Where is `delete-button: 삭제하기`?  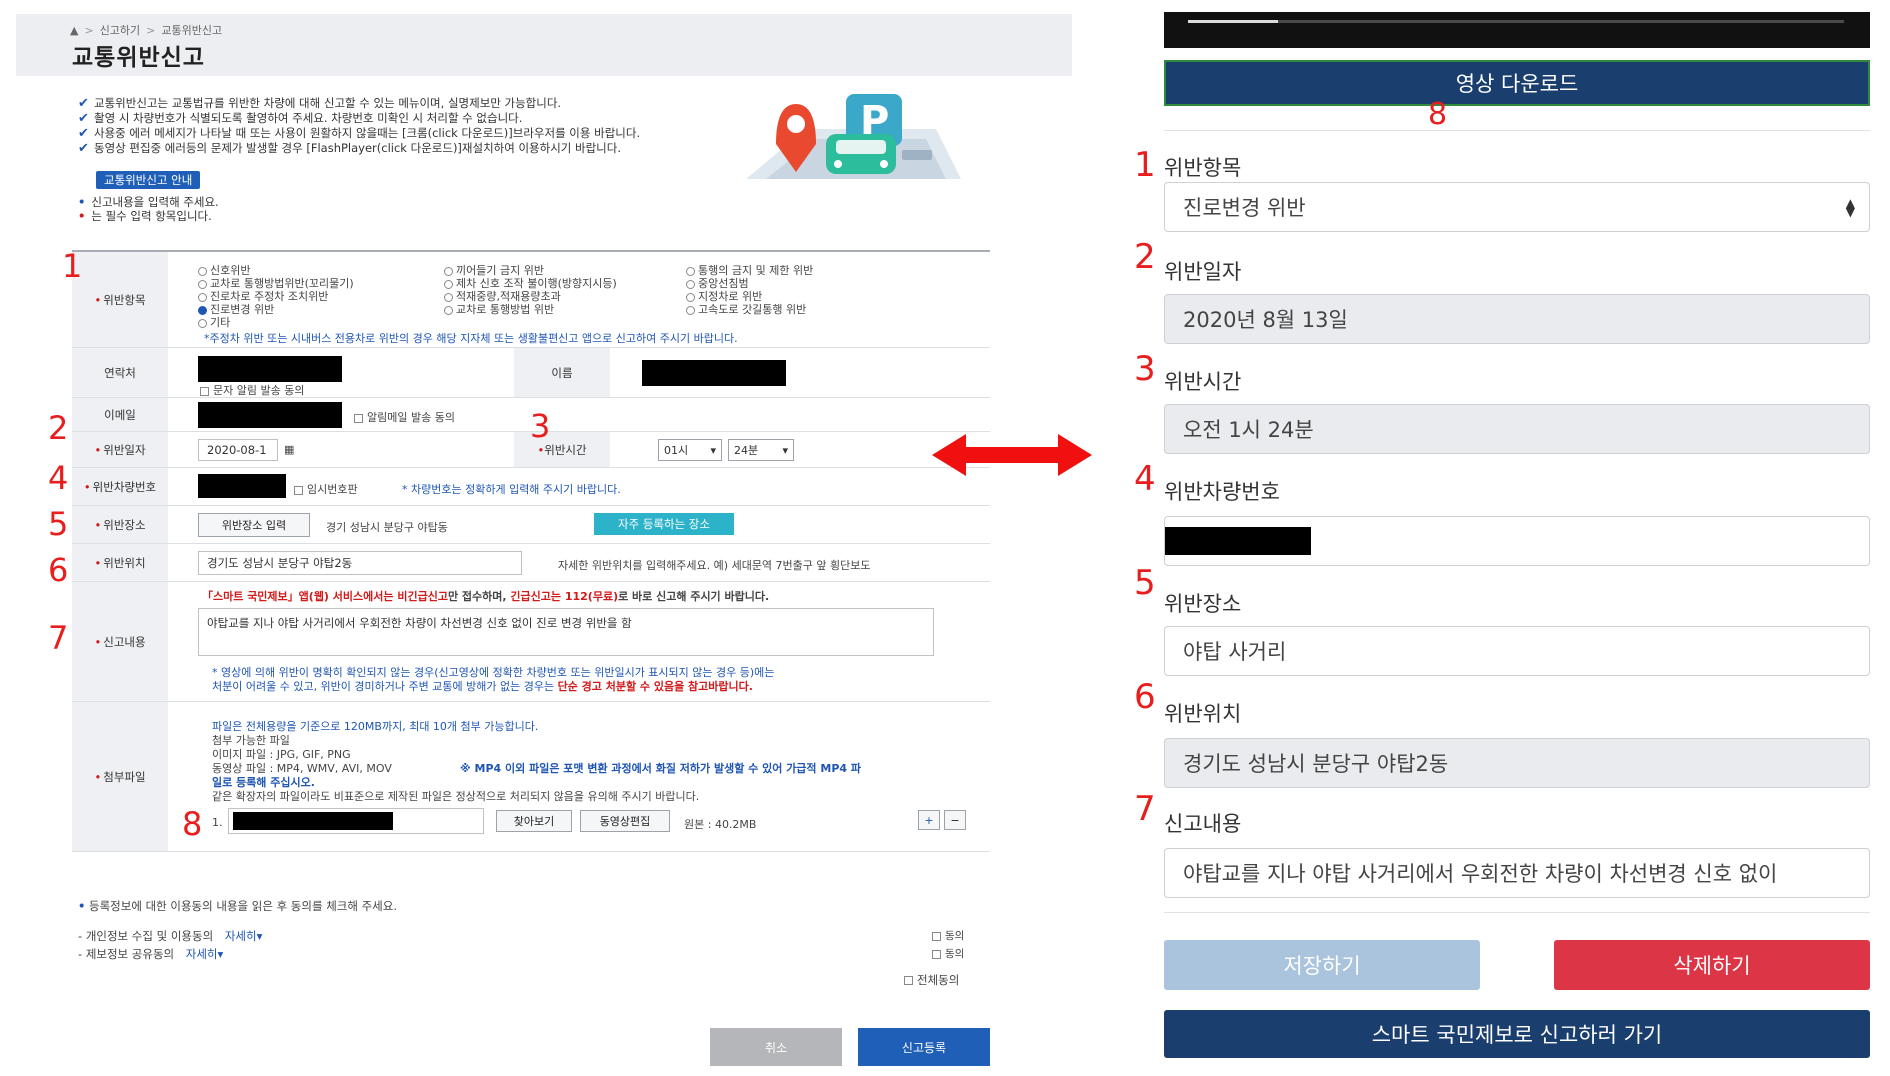
delete-button: 삭제하기 is located at coordinates (1712, 965).